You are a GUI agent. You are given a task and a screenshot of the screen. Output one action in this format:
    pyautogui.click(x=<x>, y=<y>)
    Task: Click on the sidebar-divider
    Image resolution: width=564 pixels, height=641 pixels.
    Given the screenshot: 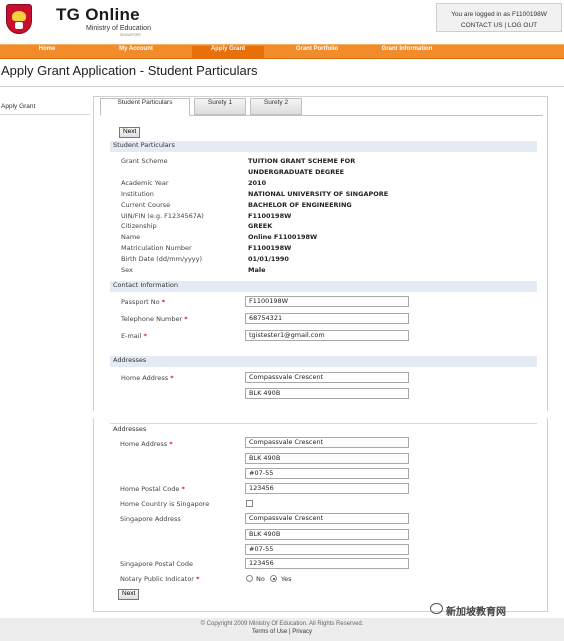 What is the action you would take?
    pyautogui.click(x=45, y=114)
    